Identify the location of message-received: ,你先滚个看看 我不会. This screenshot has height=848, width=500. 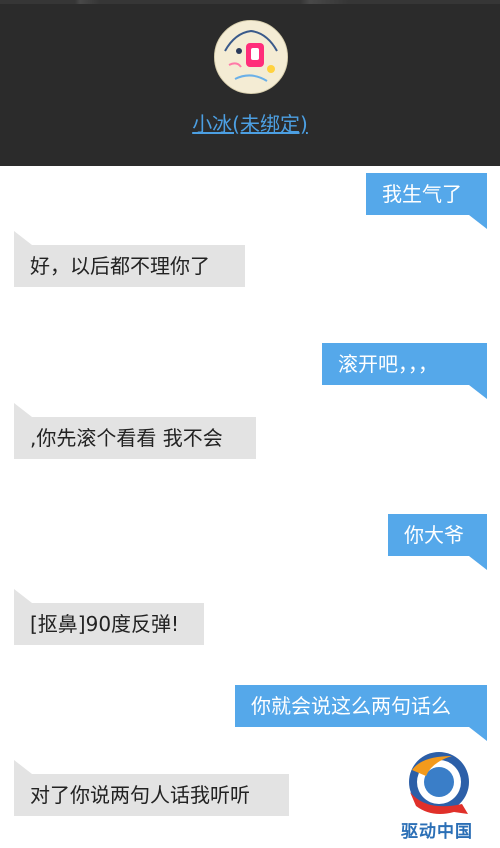
(135, 438).